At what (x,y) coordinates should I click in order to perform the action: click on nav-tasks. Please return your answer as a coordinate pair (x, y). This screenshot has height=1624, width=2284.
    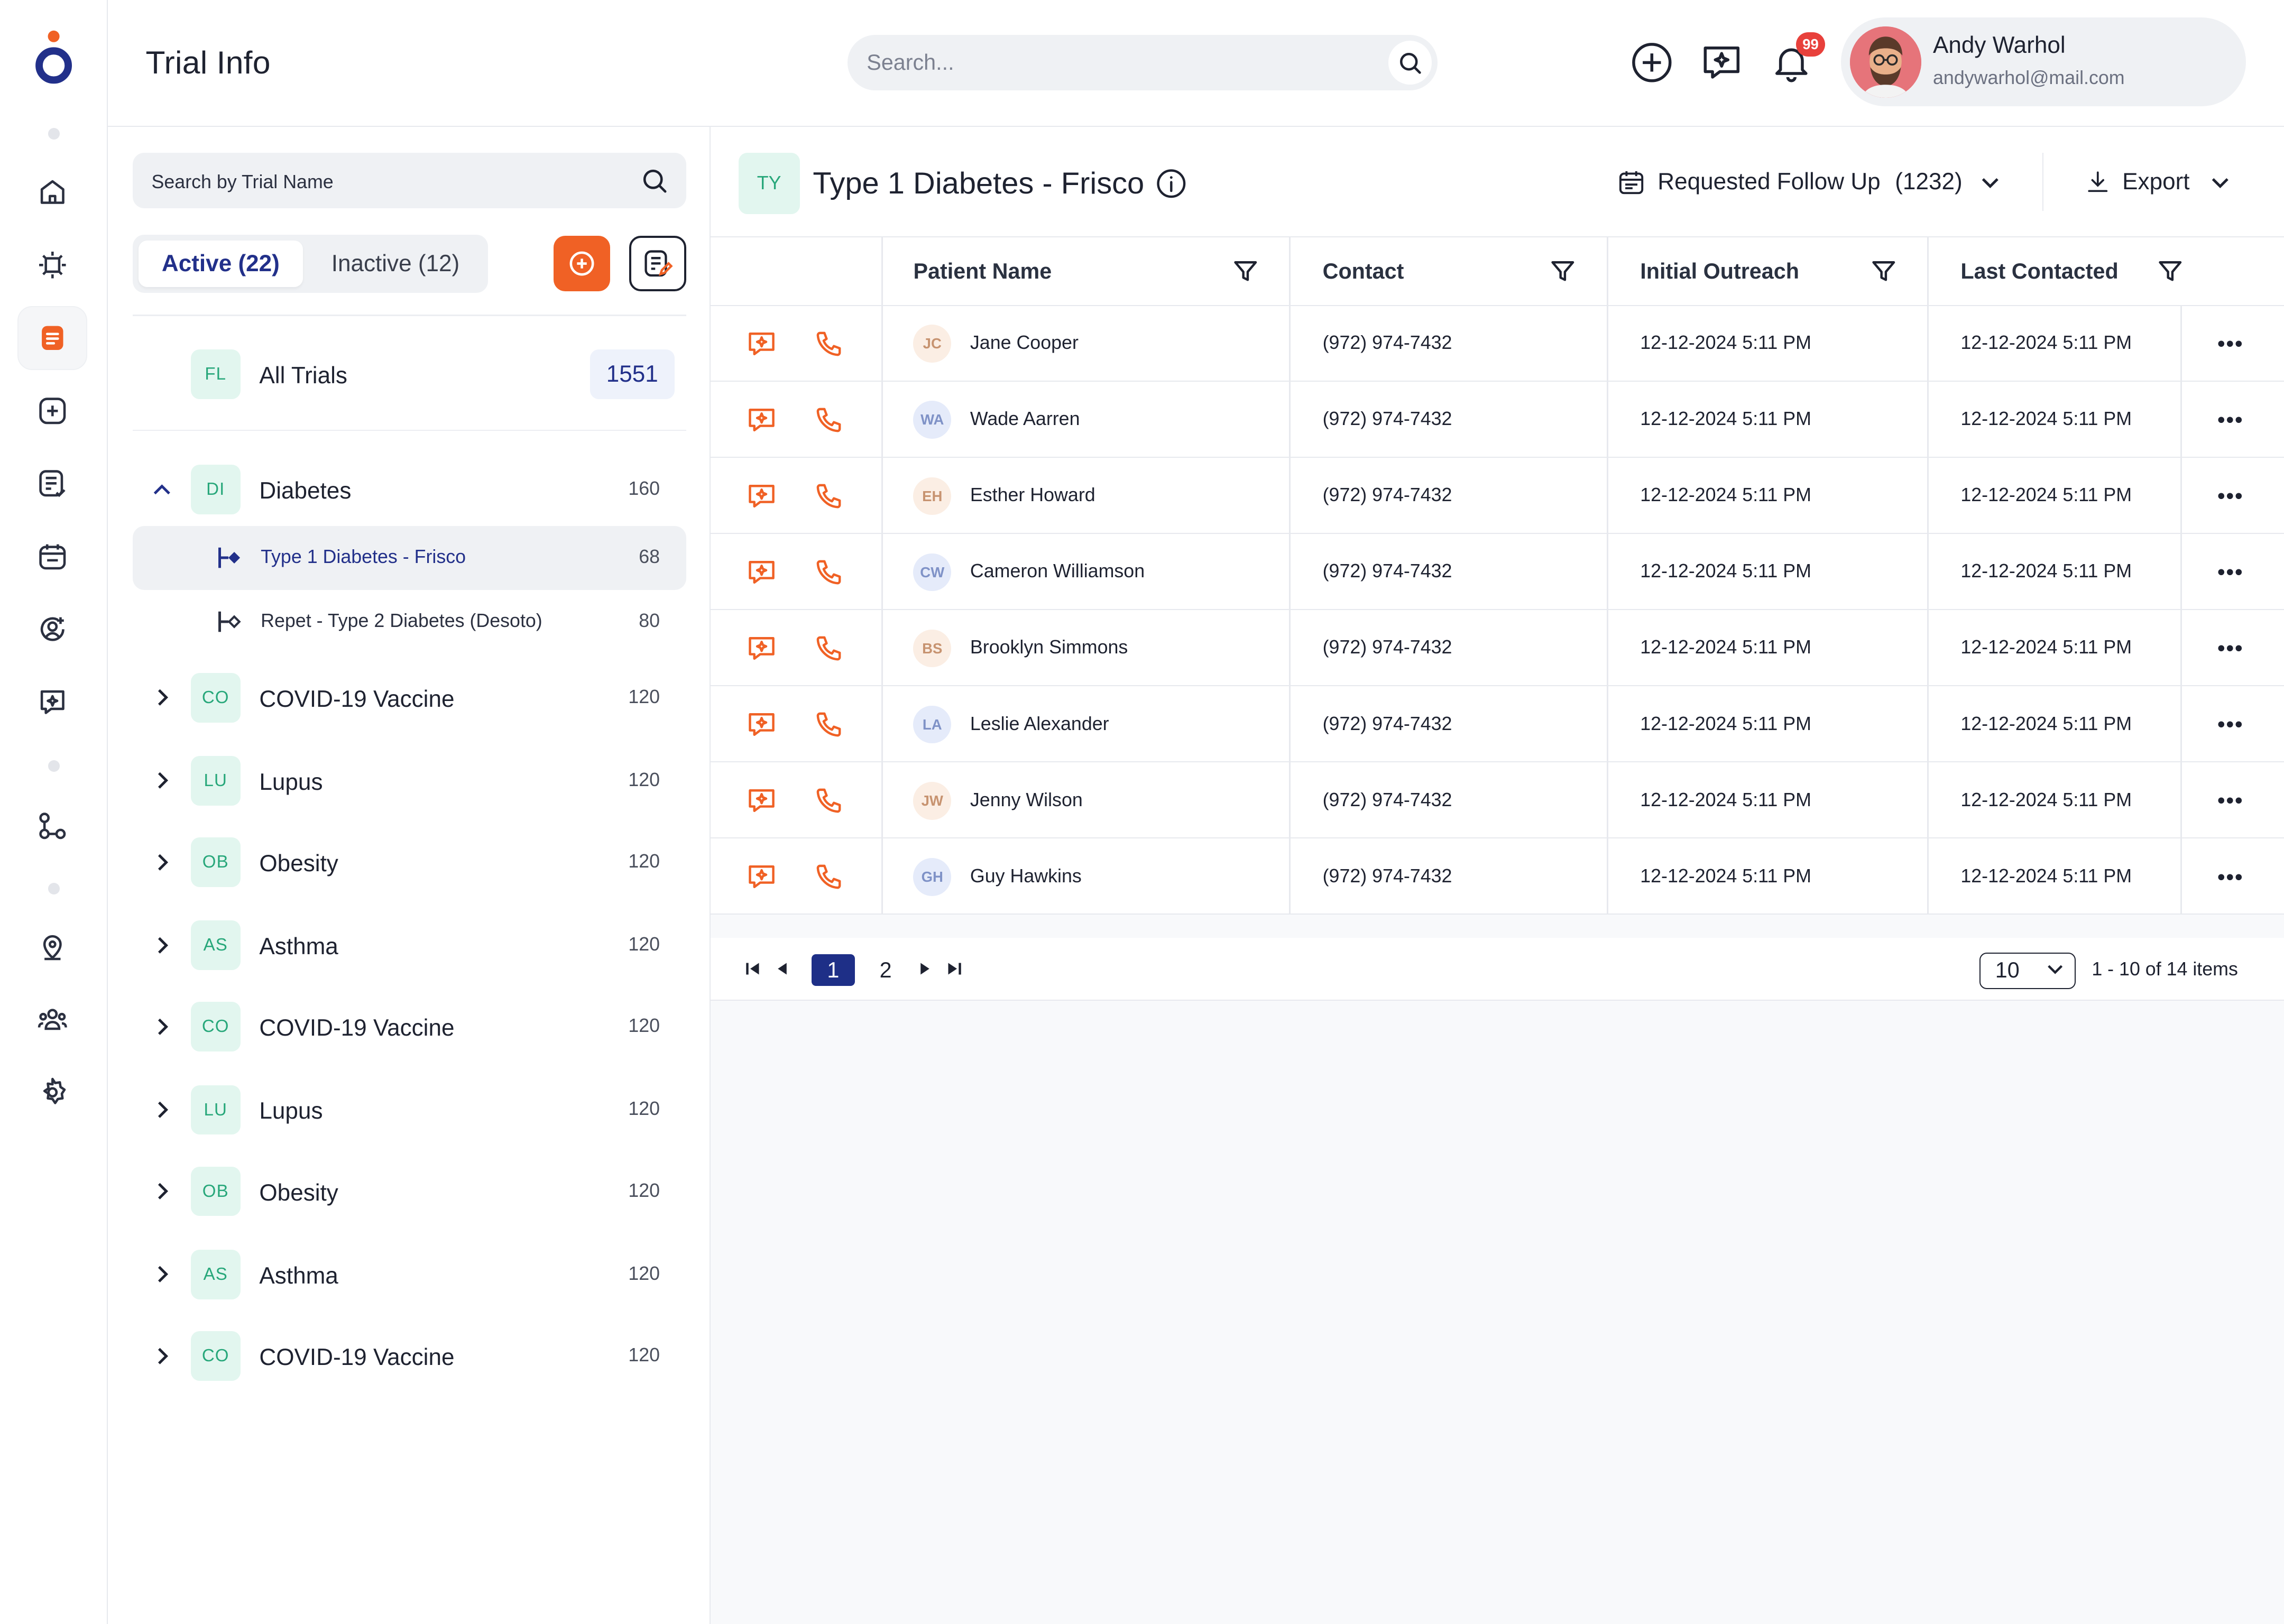
    Looking at the image, I should click on (52, 483).